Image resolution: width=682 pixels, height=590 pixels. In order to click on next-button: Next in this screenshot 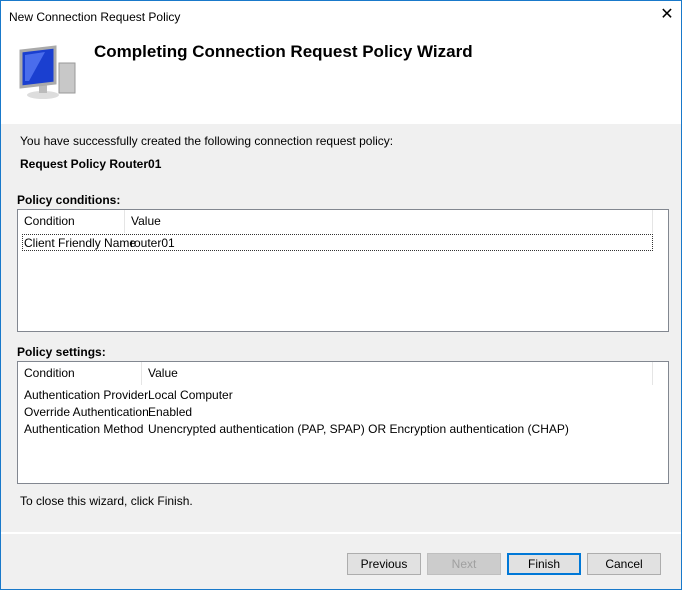, I will do `click(464, 564)`.